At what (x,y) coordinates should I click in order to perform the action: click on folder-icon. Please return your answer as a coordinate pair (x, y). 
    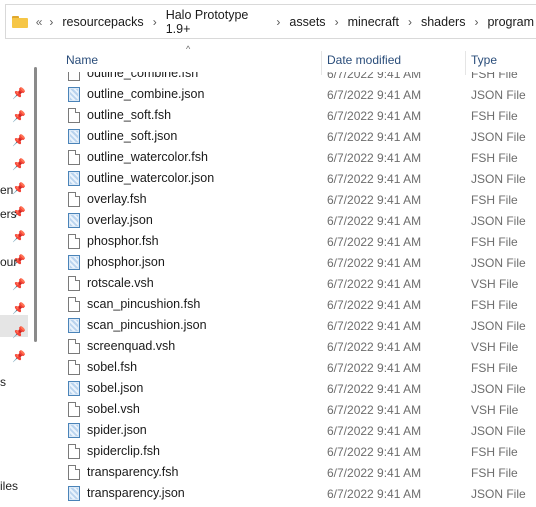
    Looking at the image, I should click on (20, 21).